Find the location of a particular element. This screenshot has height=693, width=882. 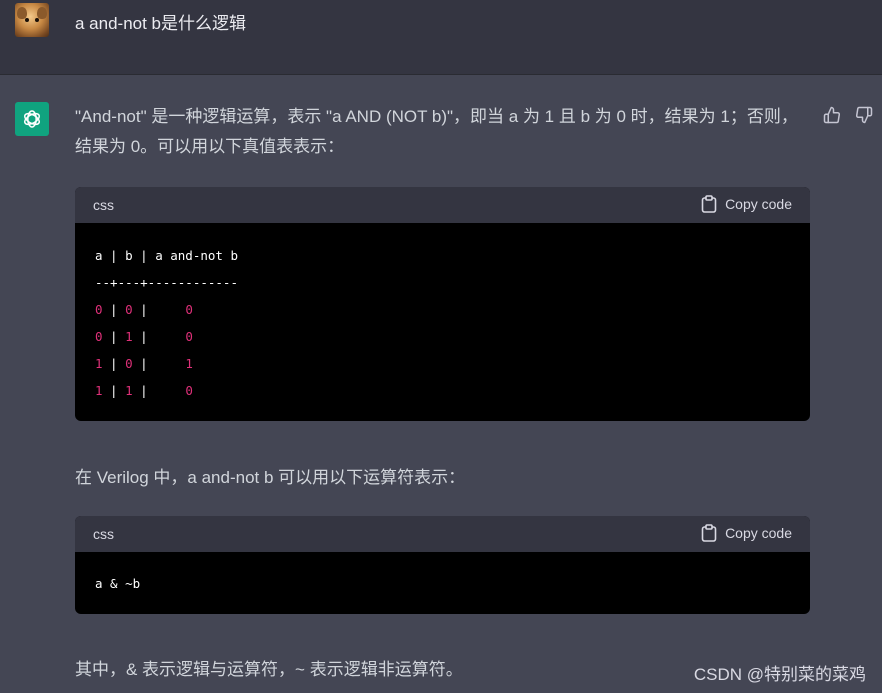

code-line-expression: a & ~b is located at coordinates (118, 583).